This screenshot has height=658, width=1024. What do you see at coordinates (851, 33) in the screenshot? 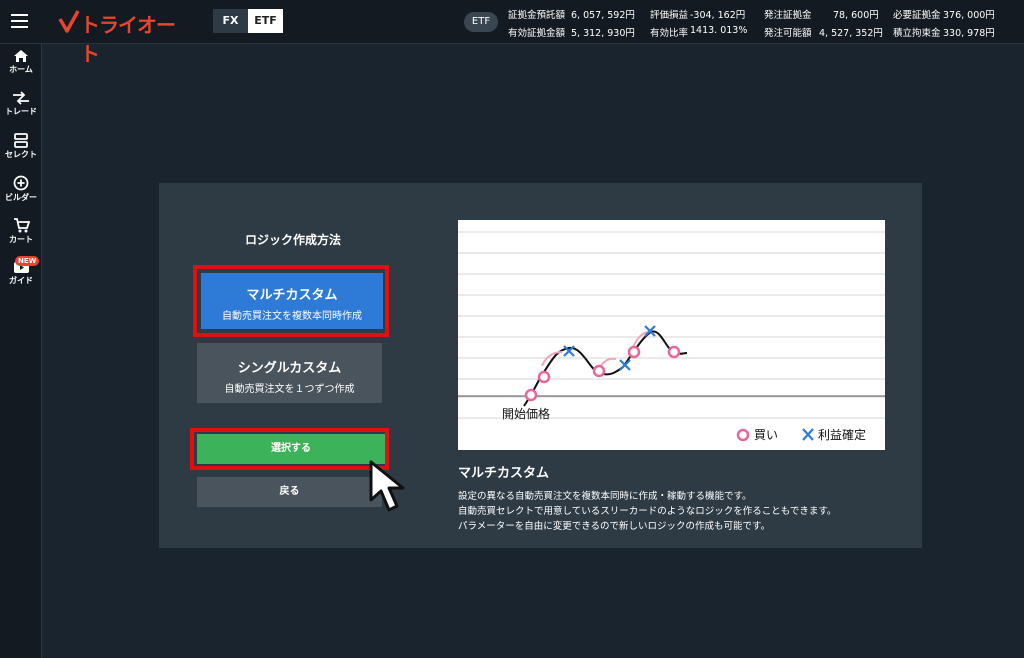
I see `account-value: 4, 527, 352円` at bounding box center [851, 33].